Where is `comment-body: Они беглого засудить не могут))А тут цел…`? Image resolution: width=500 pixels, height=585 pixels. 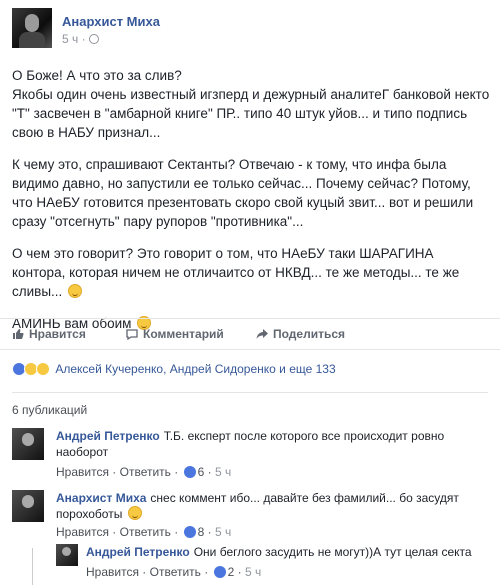
comment-body: Они беглого засудить не могут))А тут цел… is located at coordinates (332, 552).